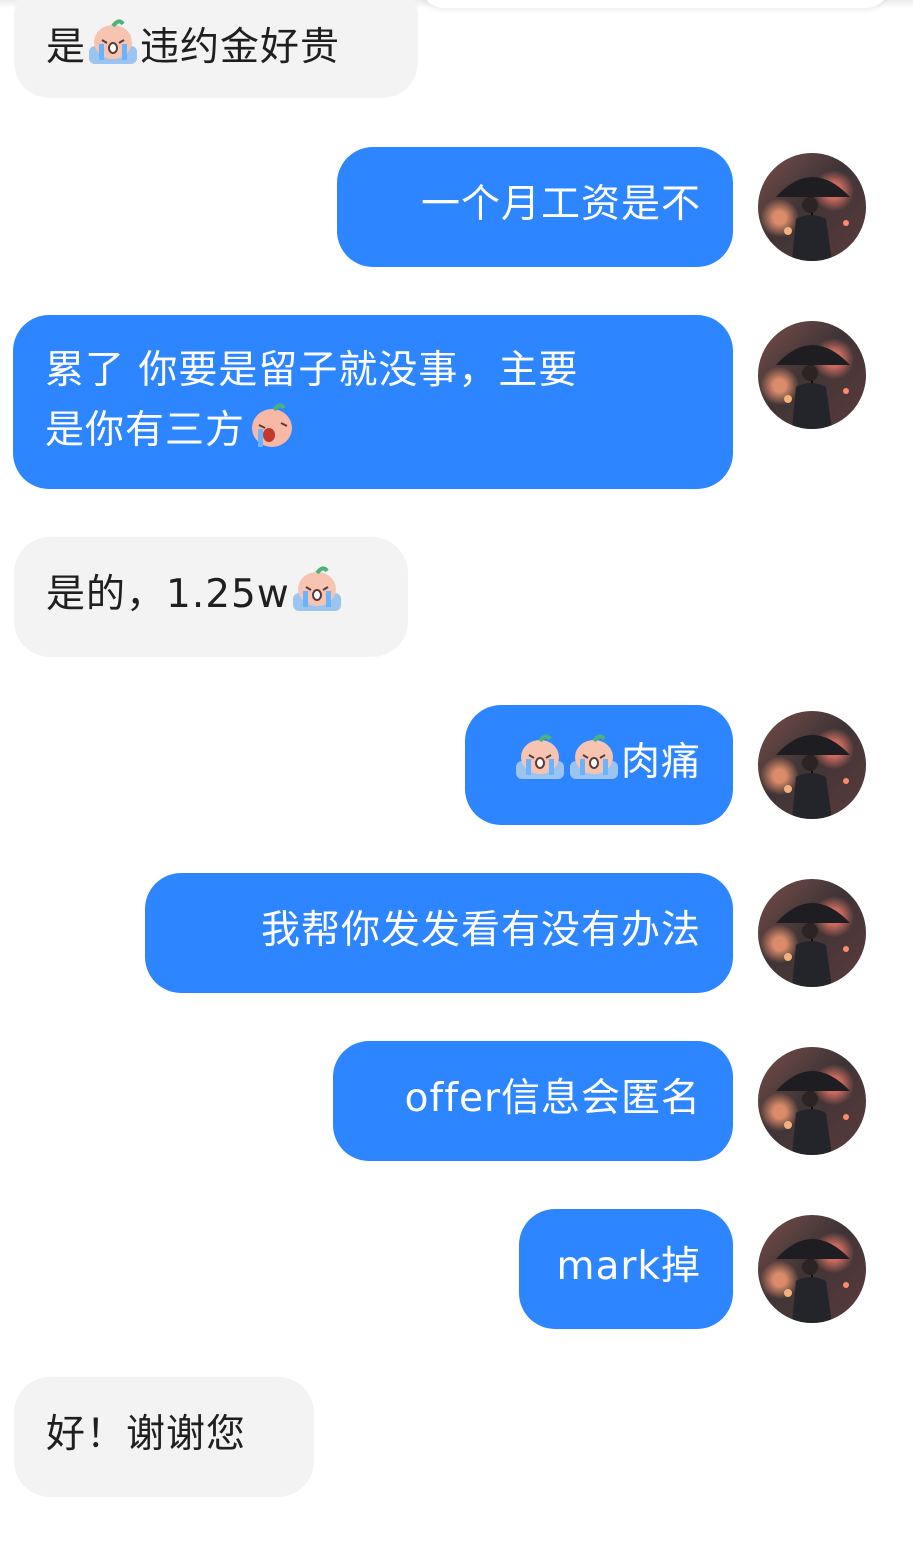  I want to click on sobbing-emoji-icon, so click(272, 426).